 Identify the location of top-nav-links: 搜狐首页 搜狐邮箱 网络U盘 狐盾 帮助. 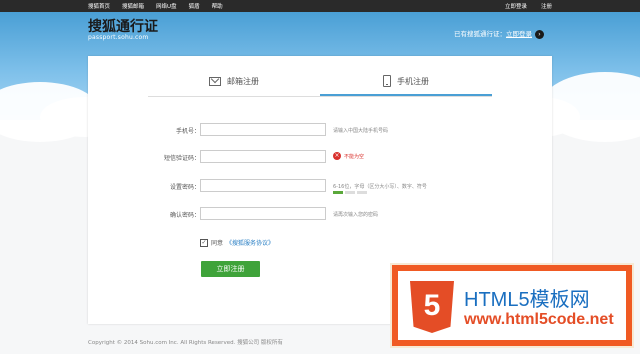
(155, 6).